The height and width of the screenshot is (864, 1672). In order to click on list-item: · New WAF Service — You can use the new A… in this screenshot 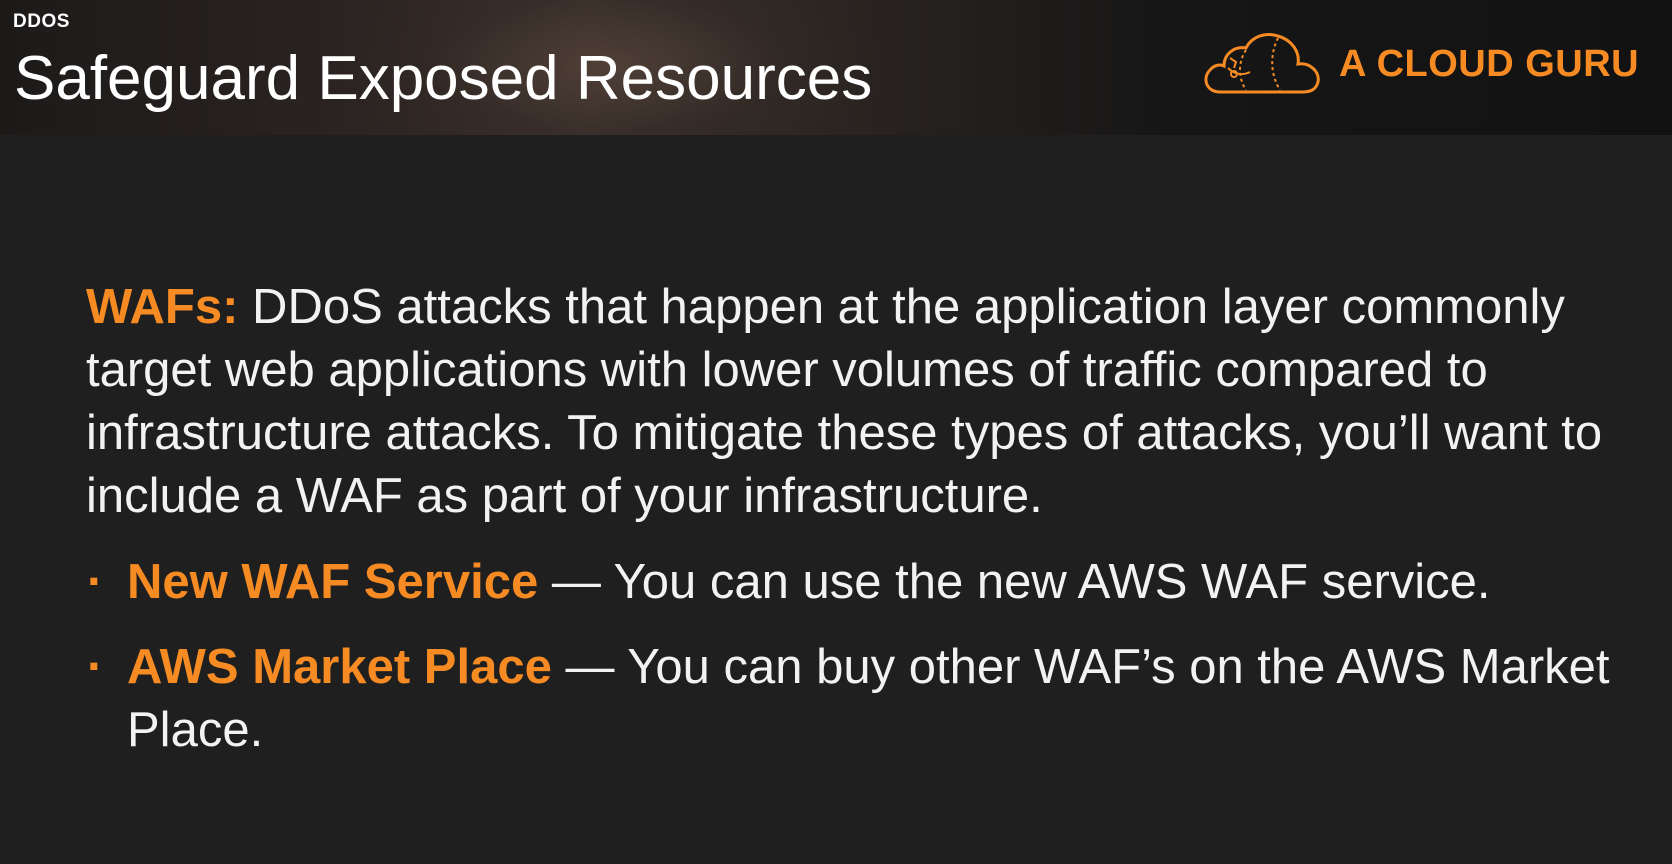, I will do `click(866, 582)`.